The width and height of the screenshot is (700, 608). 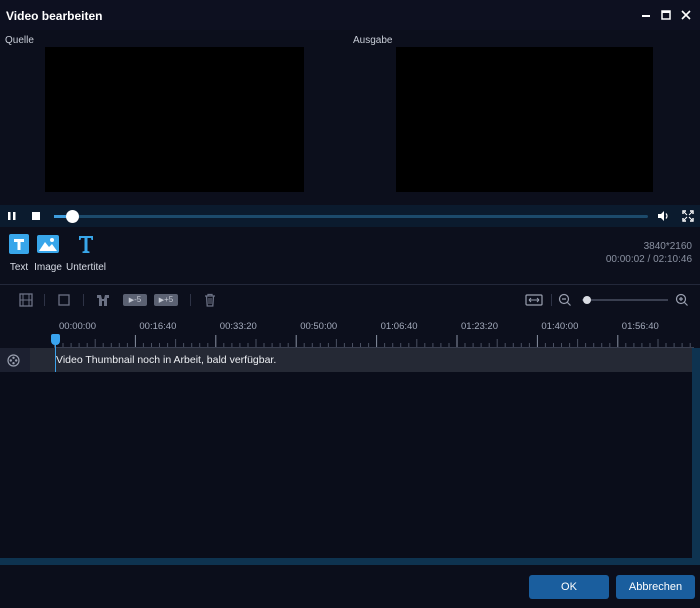 What do you see at coordinates (524, 119) in the screenshot?
I see `output-preview` at bounding box center [524, 119].